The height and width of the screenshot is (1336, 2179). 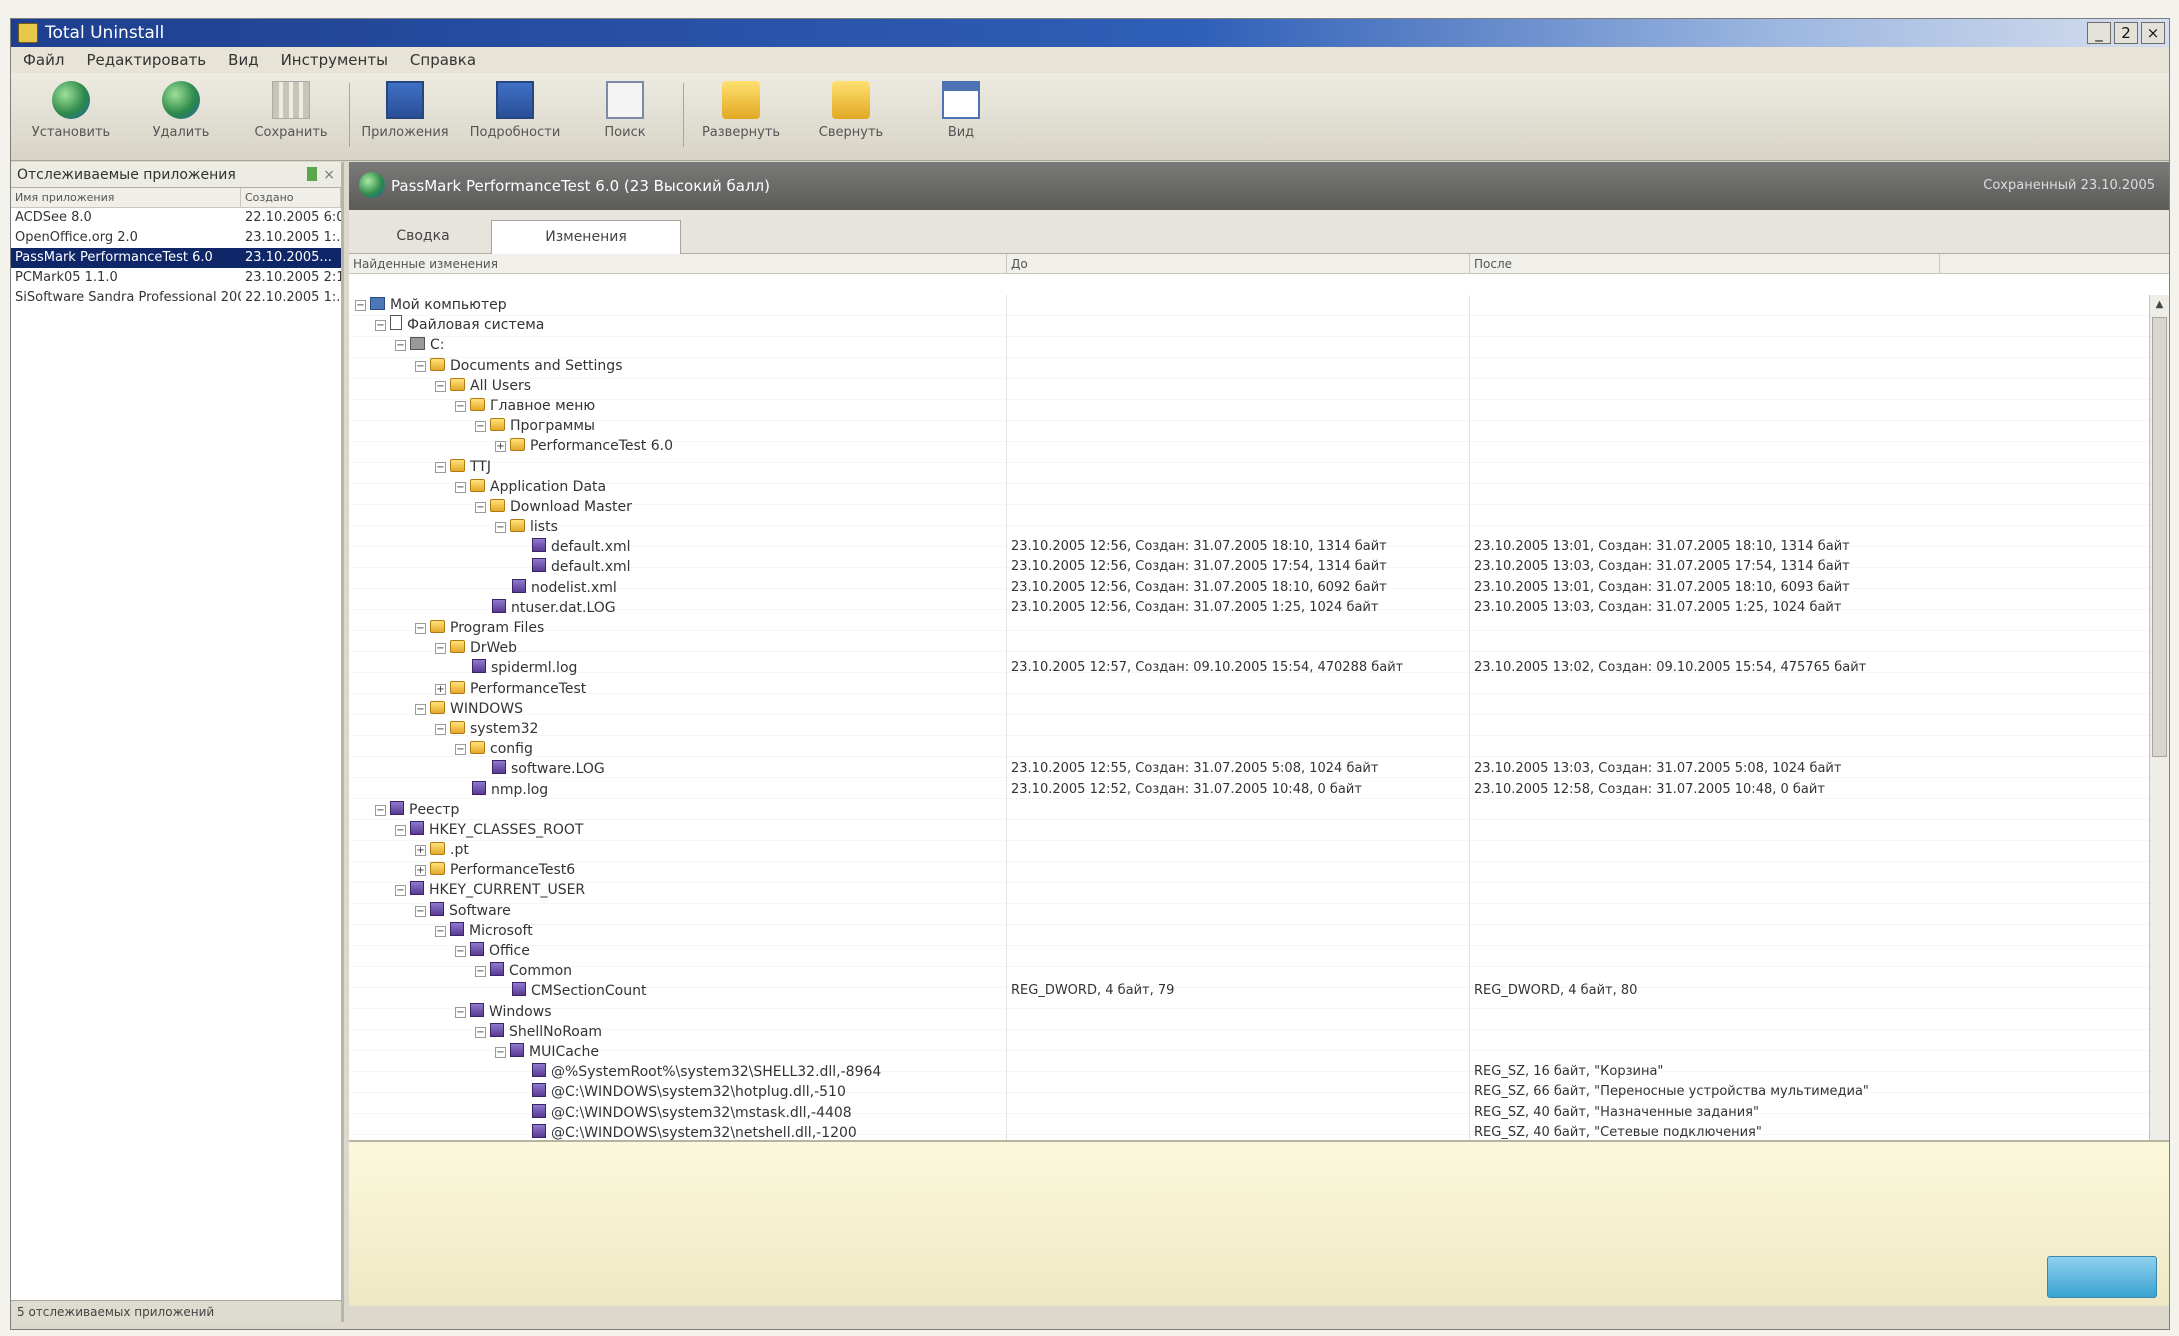 I want to click on view-button: Вид, so click(x=961, y=118).